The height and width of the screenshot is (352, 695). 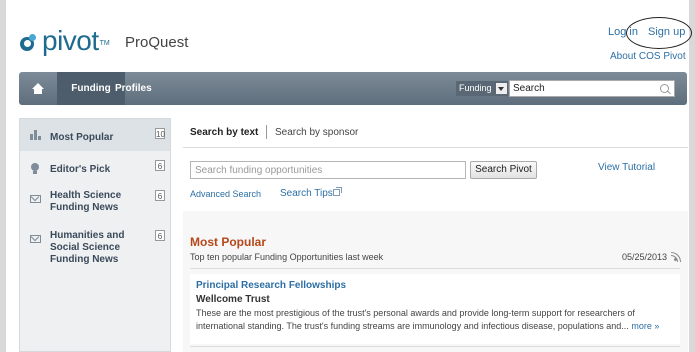 I want to click on annotation-circle, so click(x=659, y=33).